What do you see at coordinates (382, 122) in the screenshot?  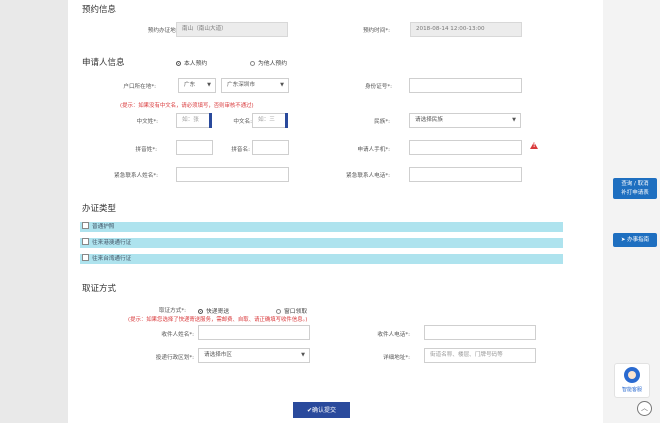 I see `ethnic-label: 民族*:` at bounding box center [382, 122].